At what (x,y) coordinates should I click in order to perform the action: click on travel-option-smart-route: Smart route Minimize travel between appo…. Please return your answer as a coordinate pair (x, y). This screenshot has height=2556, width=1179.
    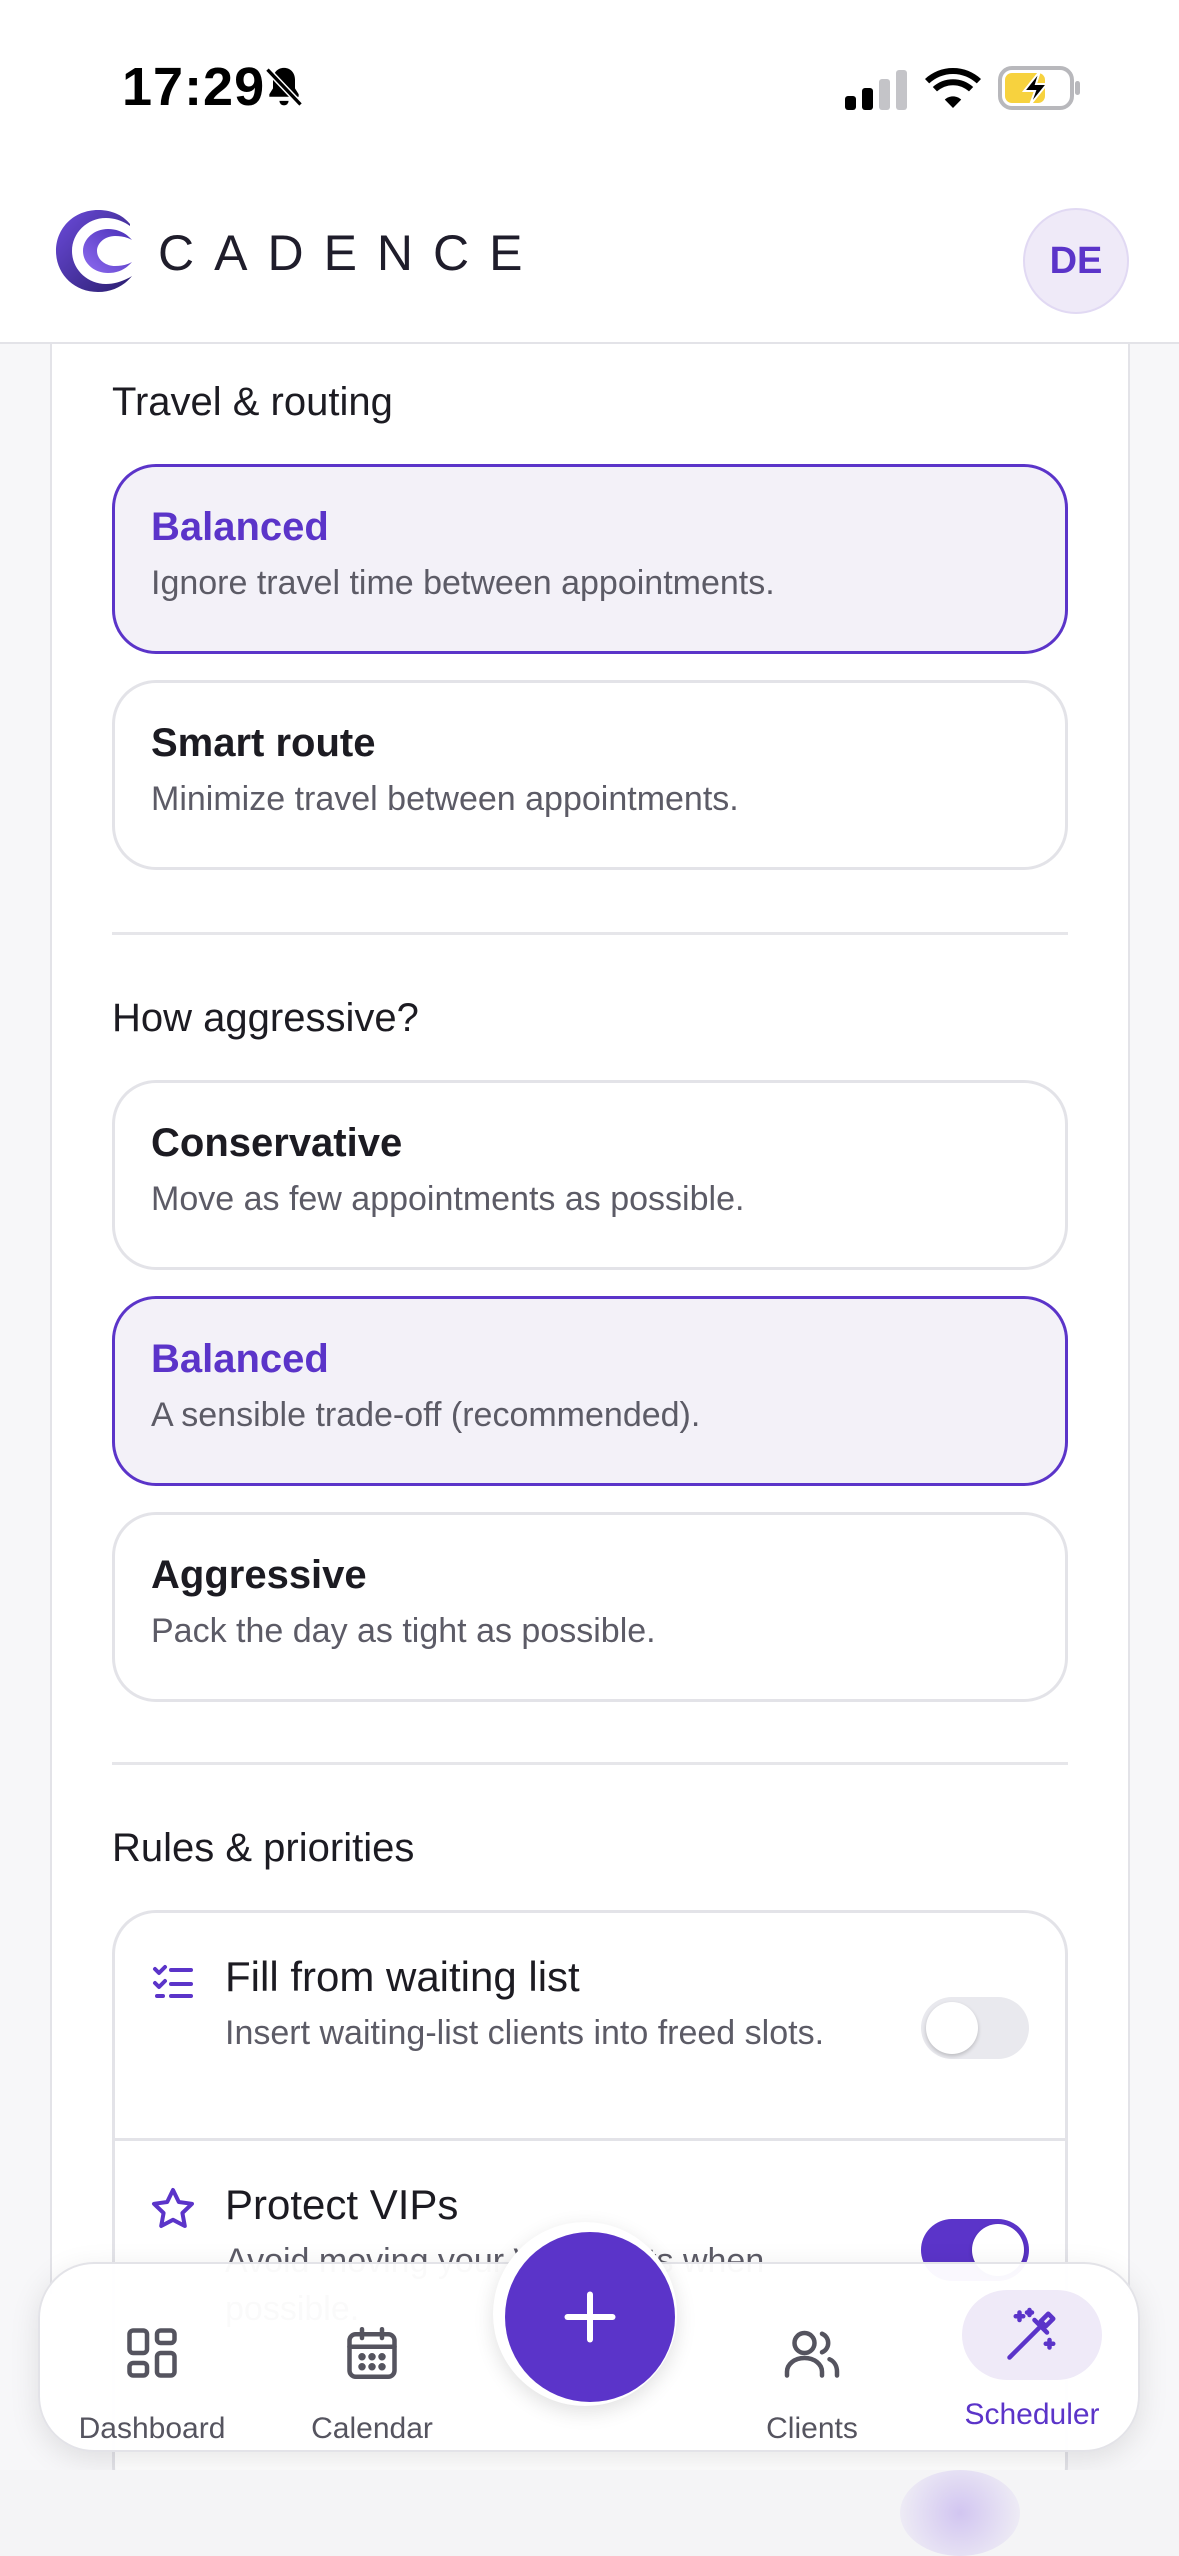
    Looking at the image, I should click on (590, 775).